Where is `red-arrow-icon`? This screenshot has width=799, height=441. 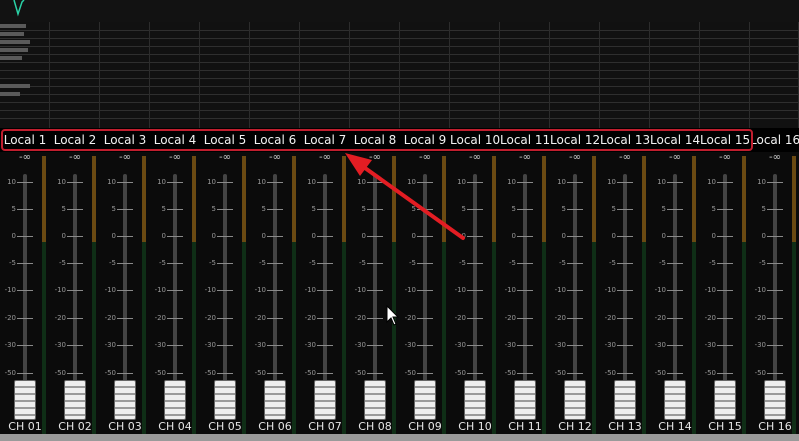 red-arrow-icon is located at coordinates (405, 196).